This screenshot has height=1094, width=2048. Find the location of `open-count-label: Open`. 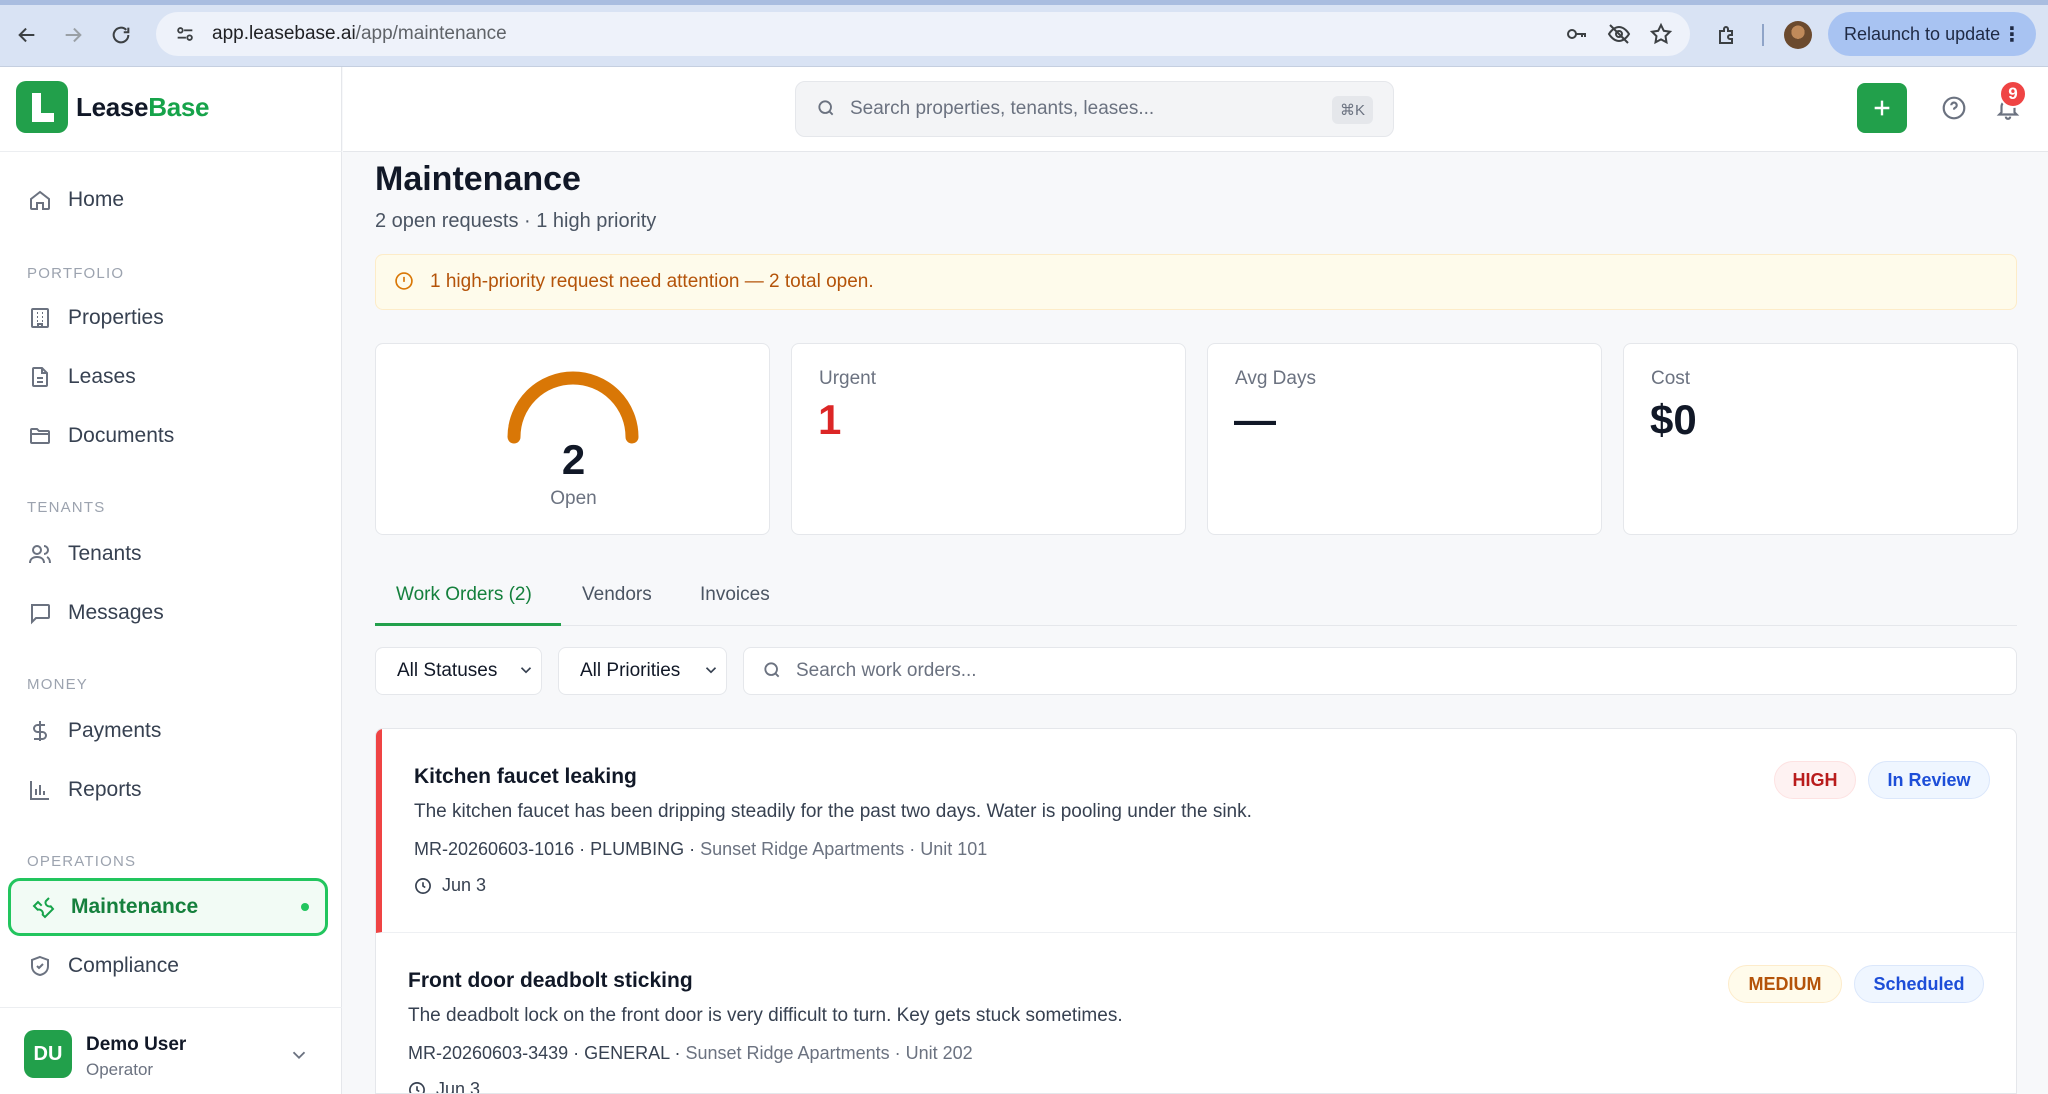

open-count-label: Open is located at coordinates (573, 498).